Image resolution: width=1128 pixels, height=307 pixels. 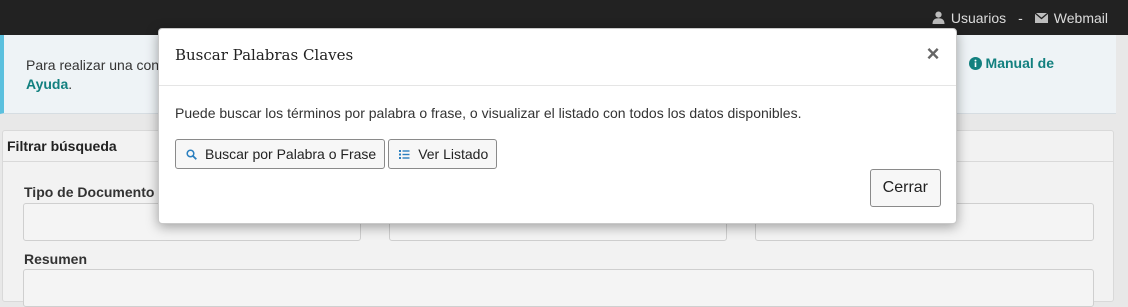 I want to click on modal-title: Buscar Palabras Claves, so click(x=264, y=55).